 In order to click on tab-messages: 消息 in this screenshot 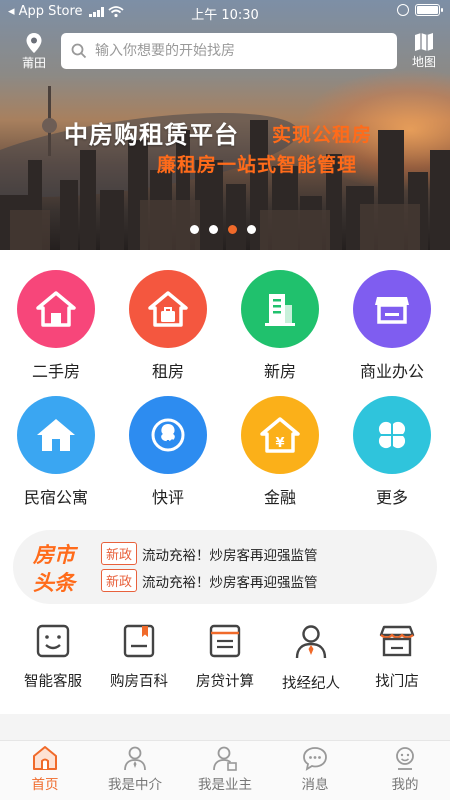, I will do `click(315, 769)`.